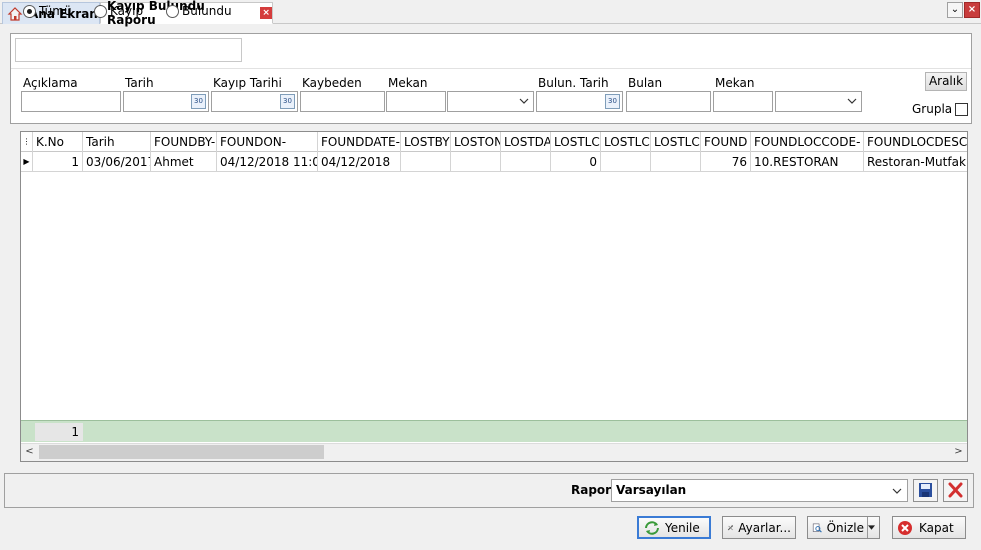 This screenshot has width=981, height=550. I want to click on filter-divider, so click(491, 68).